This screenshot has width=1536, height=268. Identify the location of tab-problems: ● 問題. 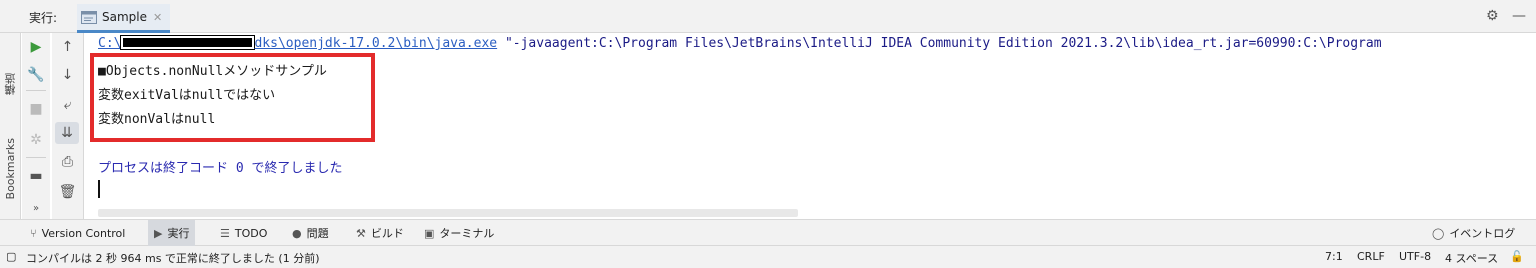
(310, 233).